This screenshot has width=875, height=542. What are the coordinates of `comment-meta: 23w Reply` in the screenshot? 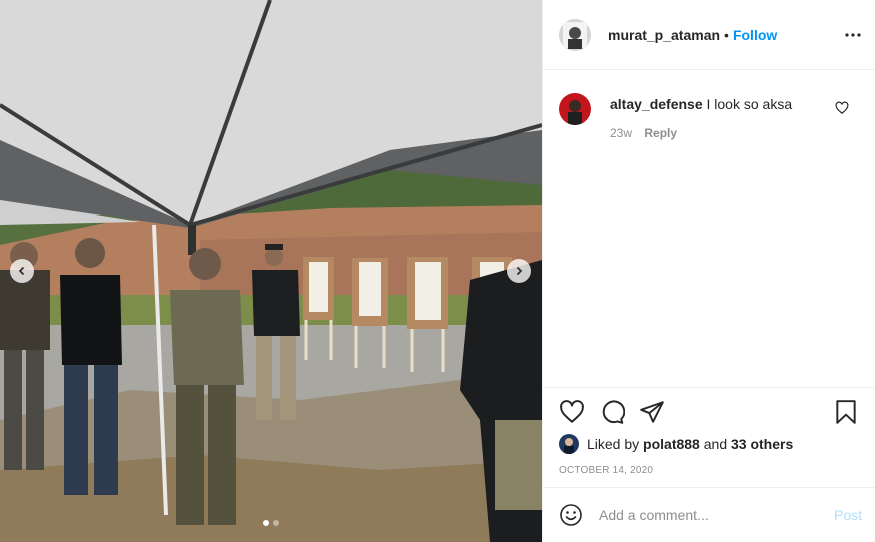 It's located at (643, 133).